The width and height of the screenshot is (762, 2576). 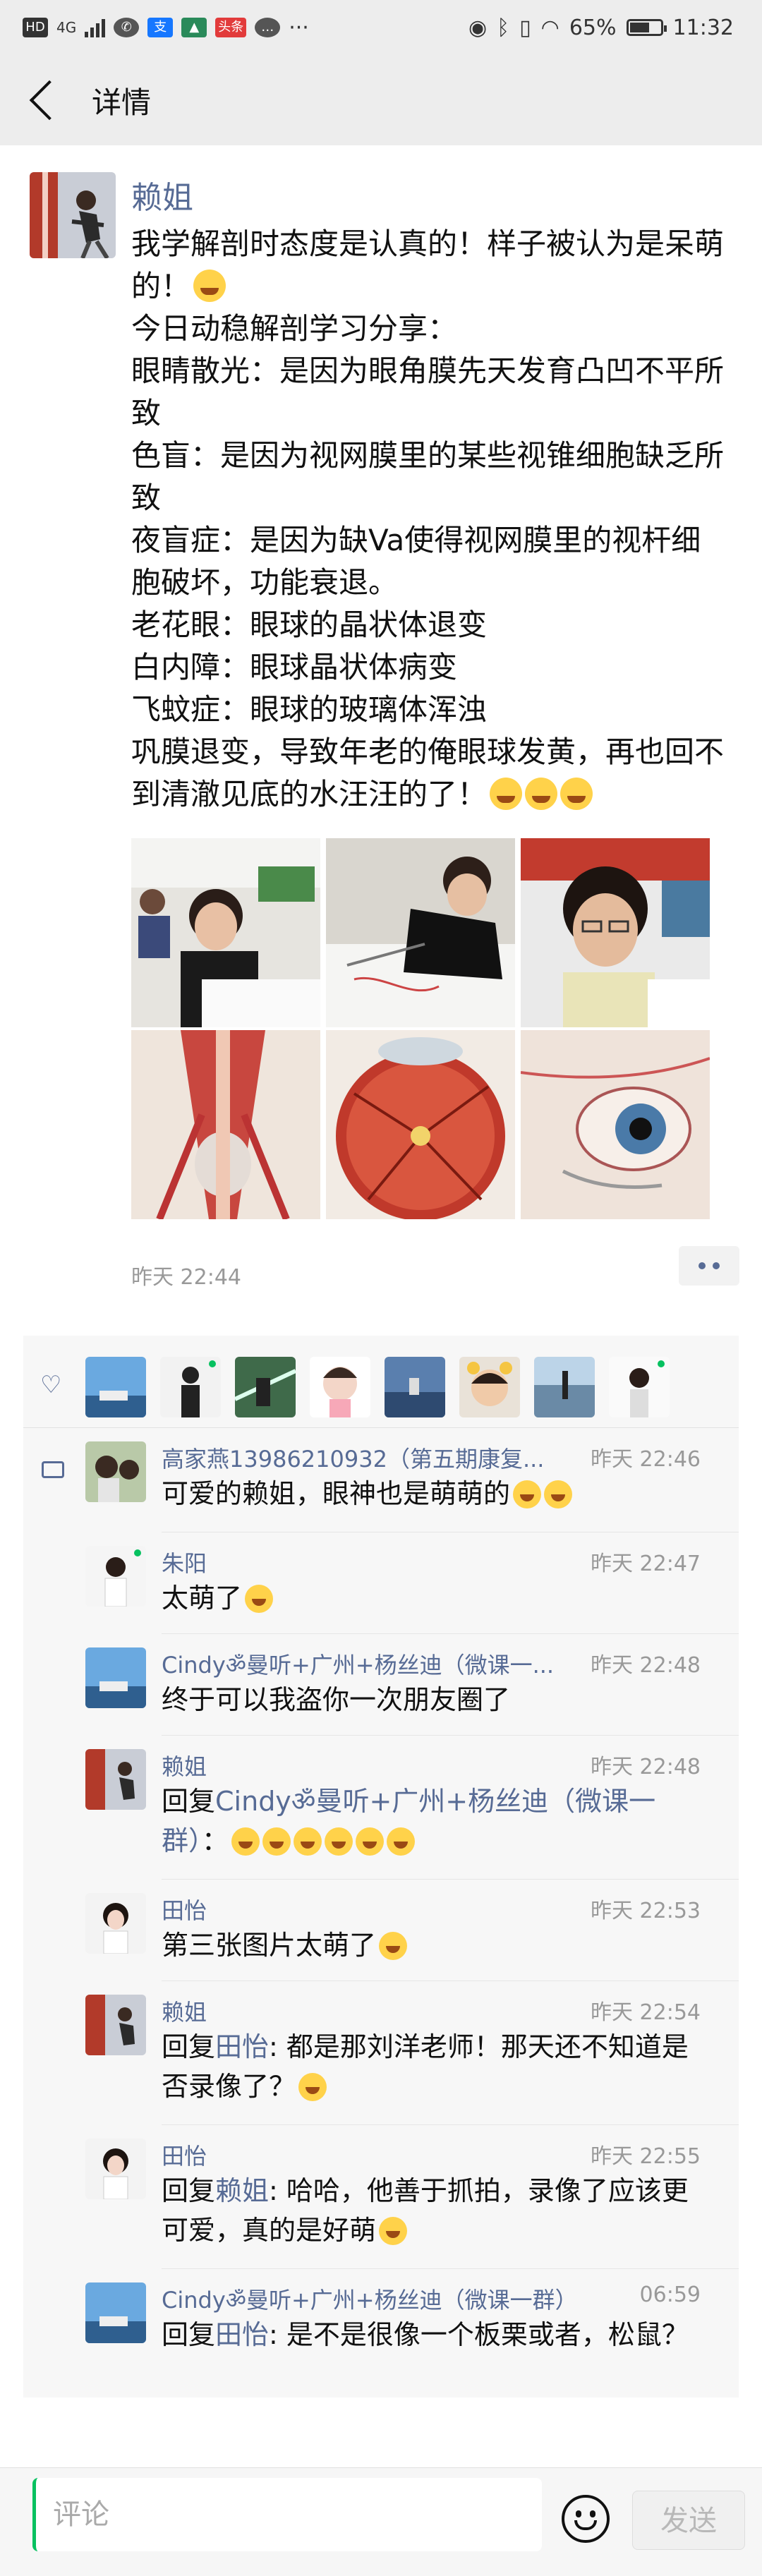 I want to click on hd-icon: HD, so click(x=35, y=28).